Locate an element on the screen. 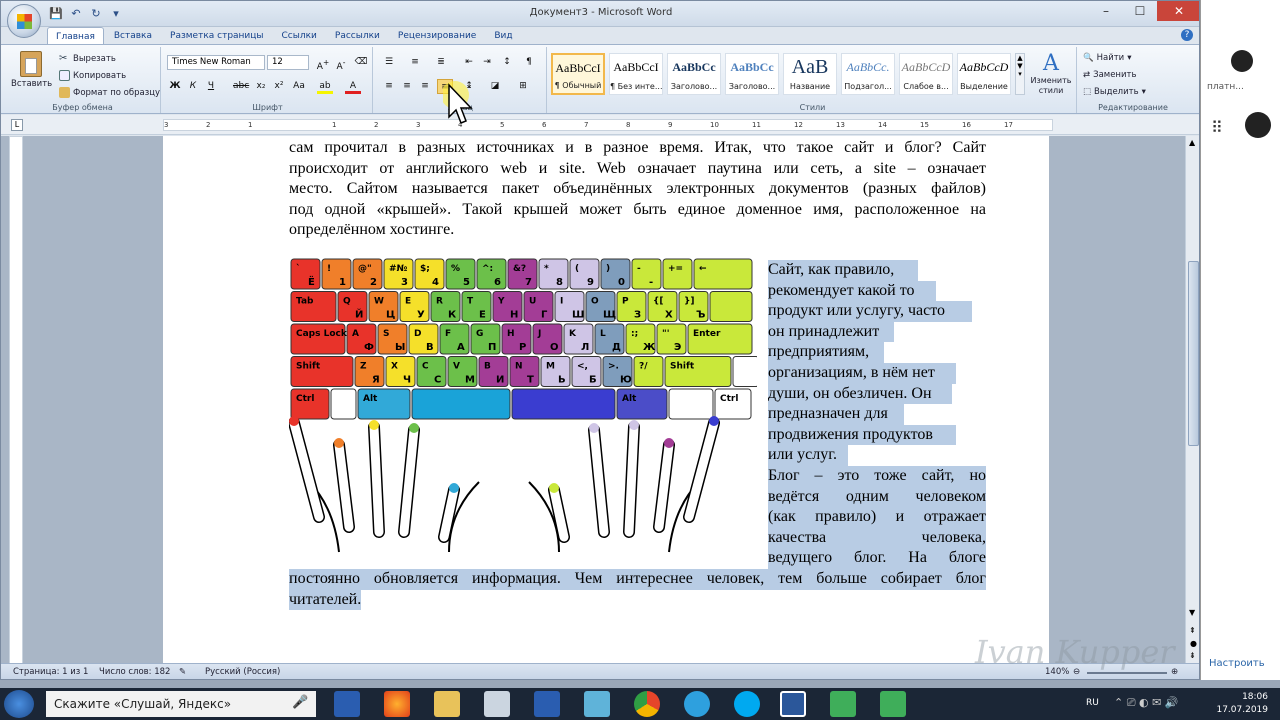 The height and width of the screenshot is (720, 1280). font-name-select: Times New Roman is located at coordinates (216, 62).